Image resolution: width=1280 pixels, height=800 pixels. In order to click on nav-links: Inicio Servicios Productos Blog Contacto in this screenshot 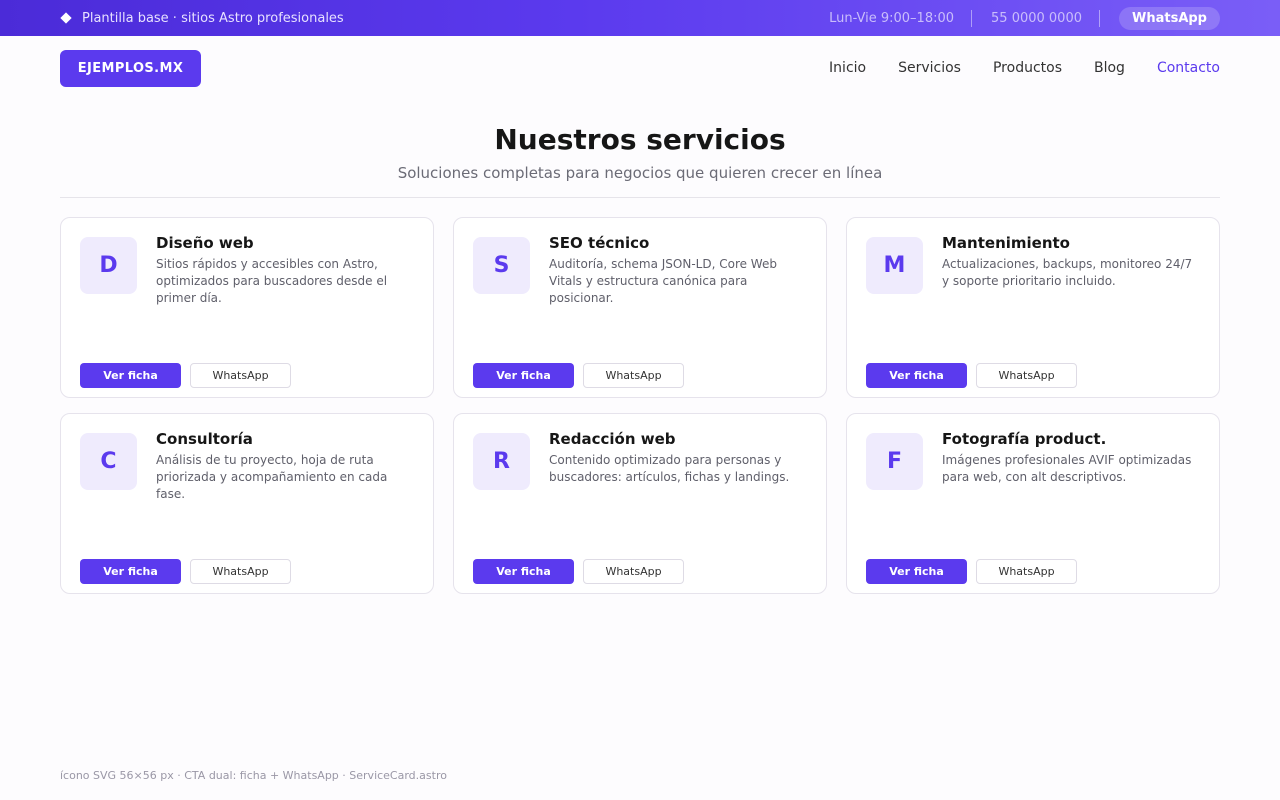, I will do `click(1024, 68)`.